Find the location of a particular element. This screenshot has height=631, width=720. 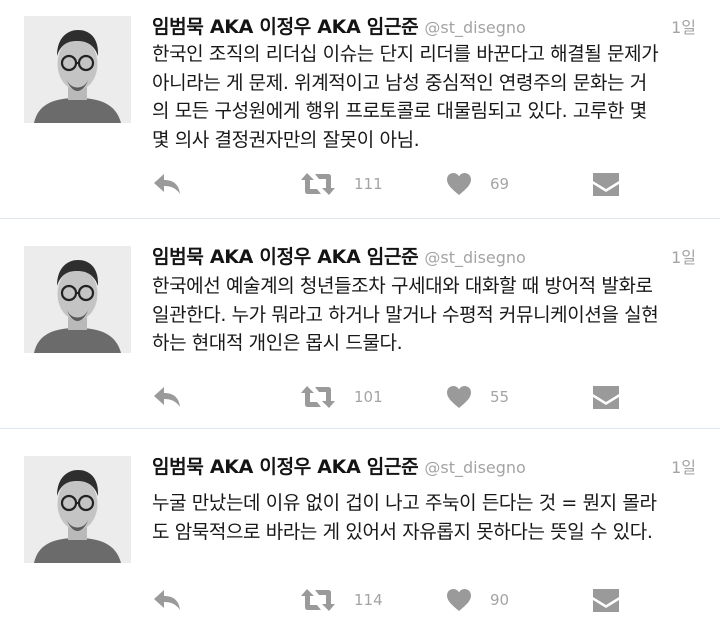

tweet-text-line: 한국인 조직의 리더십 이슈는 단지 리더를 바꾼다고 해결될 문제가 is located at coordinates (405, 54).